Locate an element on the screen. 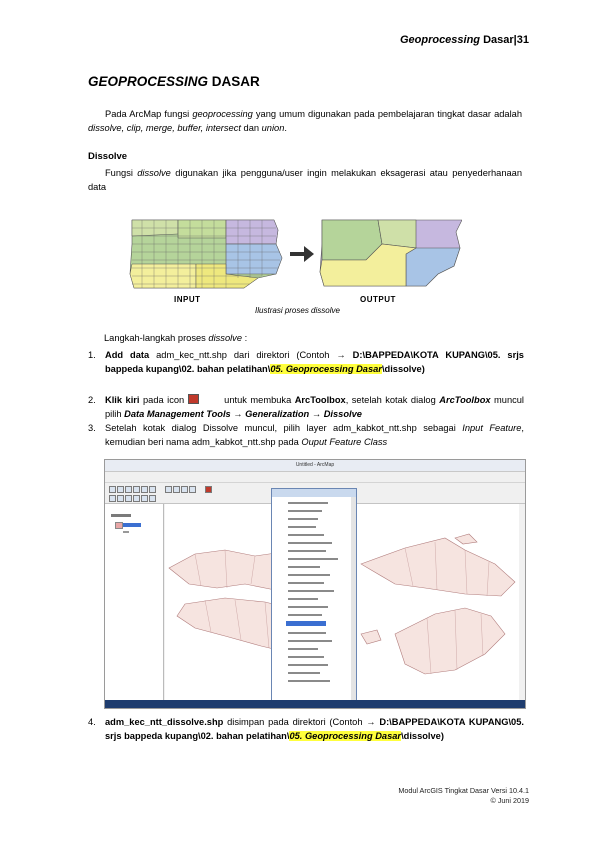  text: Ouput Feature Class is located at coordinates (344, 442).